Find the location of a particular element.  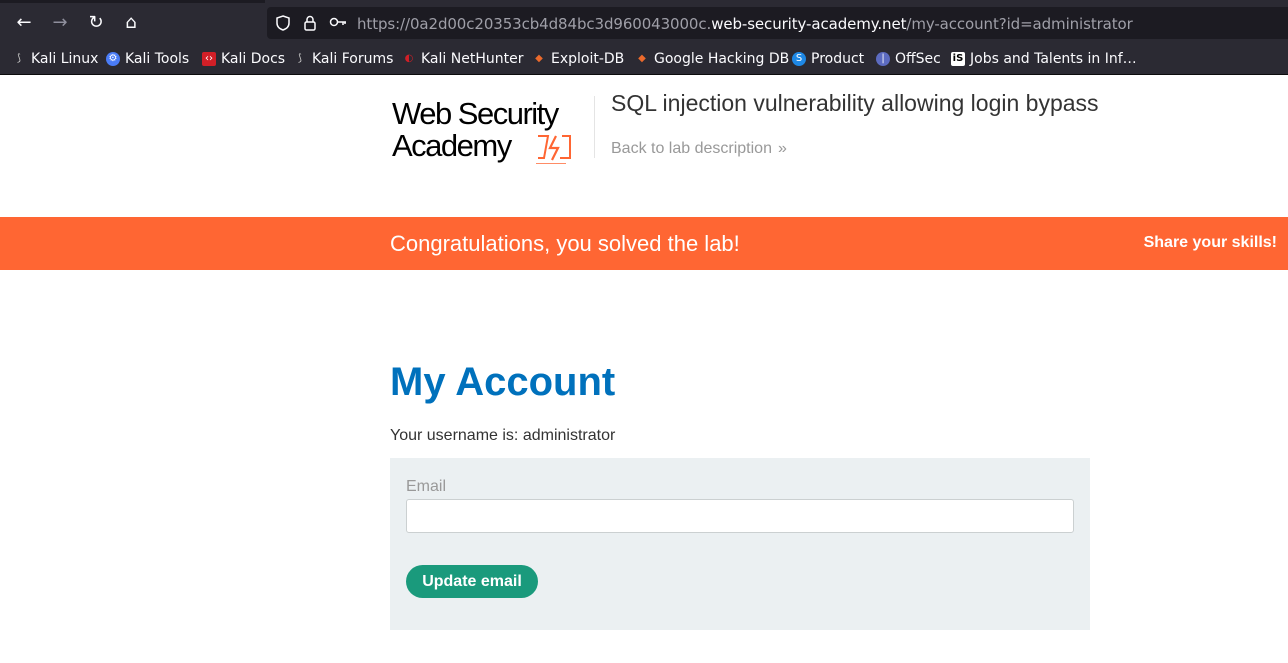

bookmark-exploit-db: ◆ Exploit-DB is located at coordinates (578, 59).